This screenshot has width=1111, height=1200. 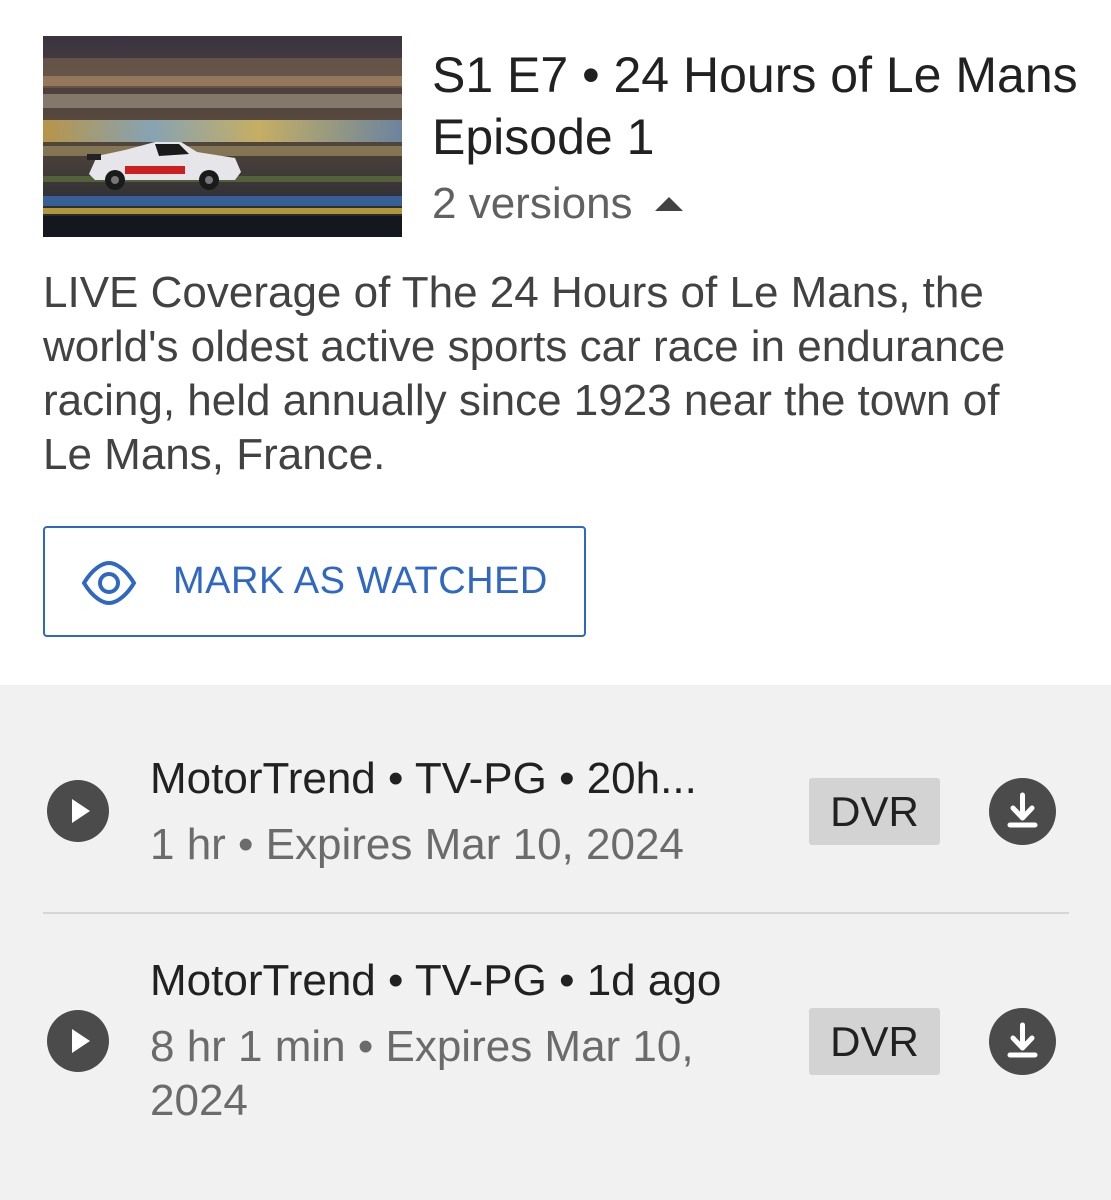 I want to click on version-duration-expiry: 1 hr • Expires Mar 10, 2024, so click(x=417, y=844).